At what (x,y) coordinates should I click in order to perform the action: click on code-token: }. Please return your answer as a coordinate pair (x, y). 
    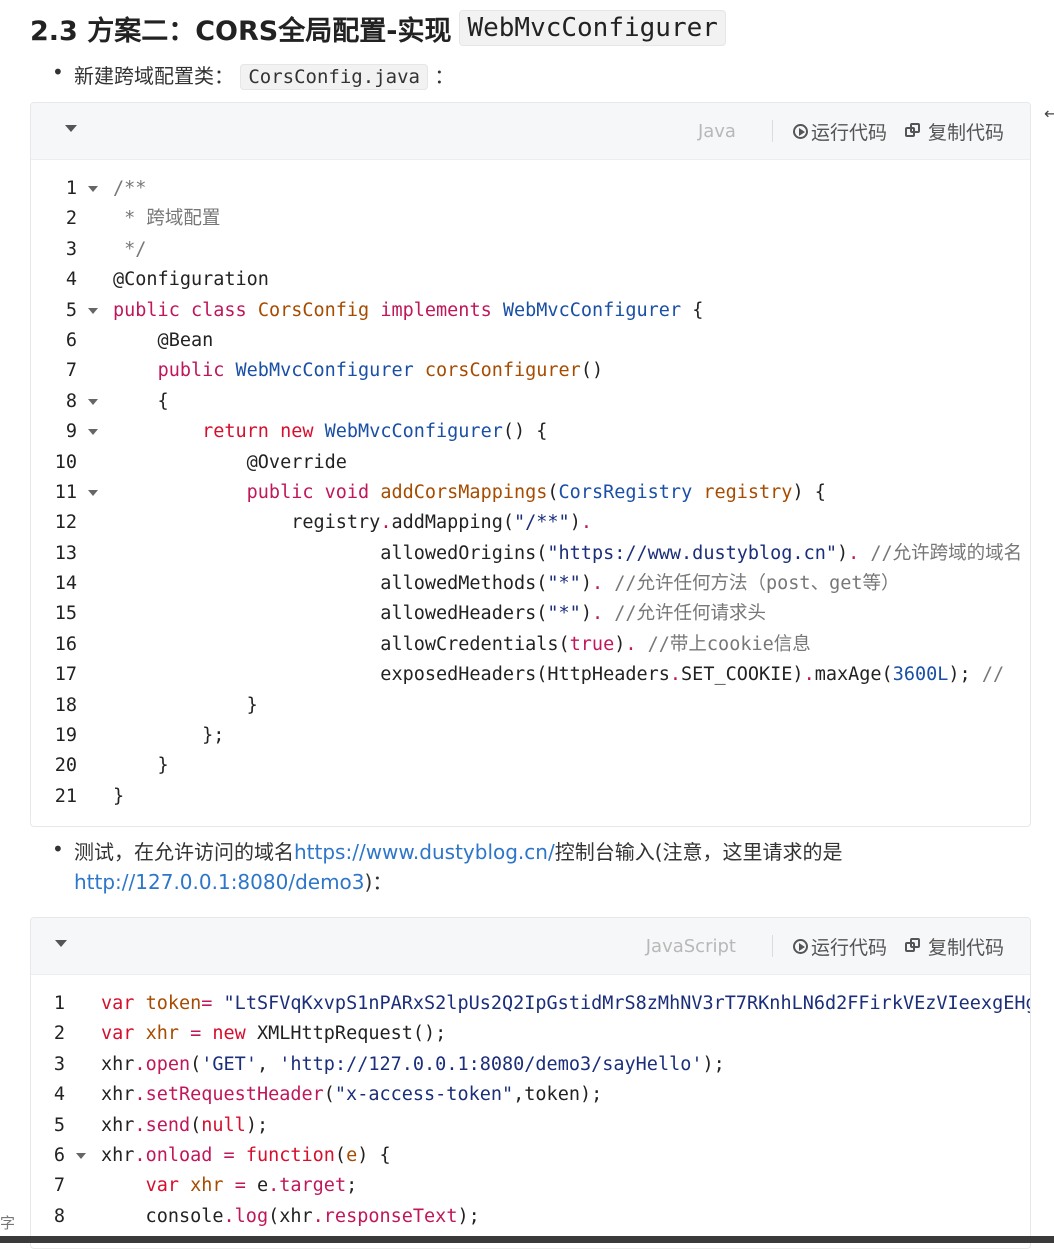
    Looking at the image, I should click on (141, 766).